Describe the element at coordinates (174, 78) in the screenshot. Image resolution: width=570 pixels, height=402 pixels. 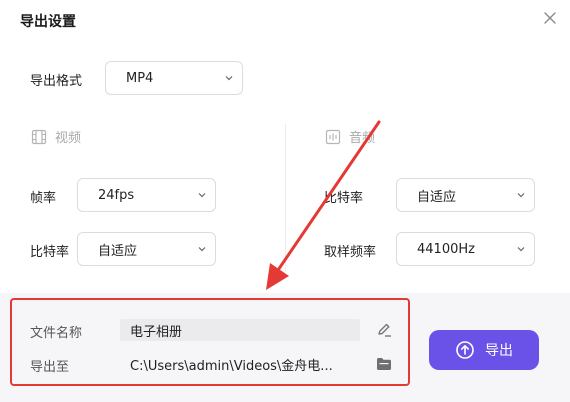
I see `format-select: MP4` at that location.